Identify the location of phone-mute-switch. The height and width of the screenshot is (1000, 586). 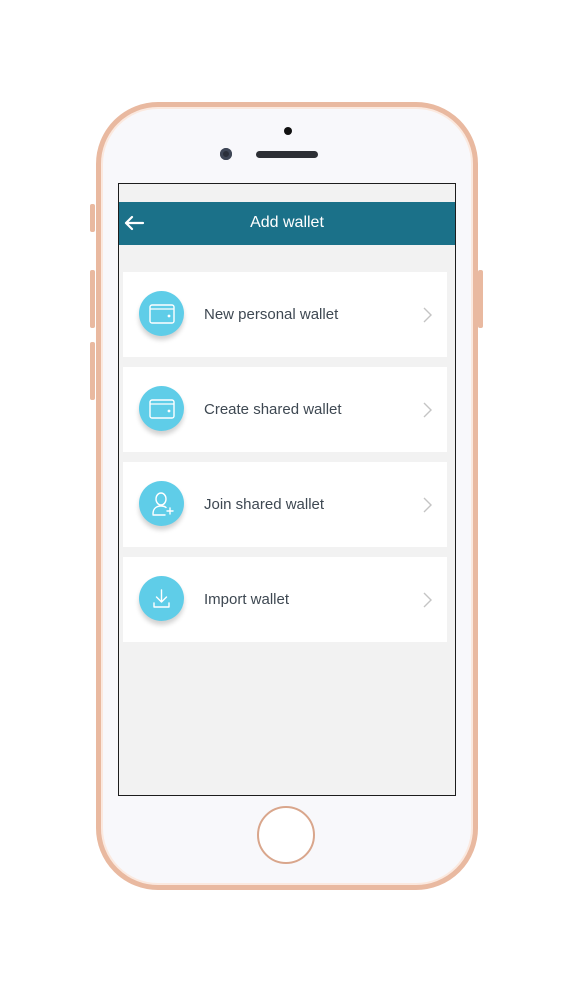
(92, 218).